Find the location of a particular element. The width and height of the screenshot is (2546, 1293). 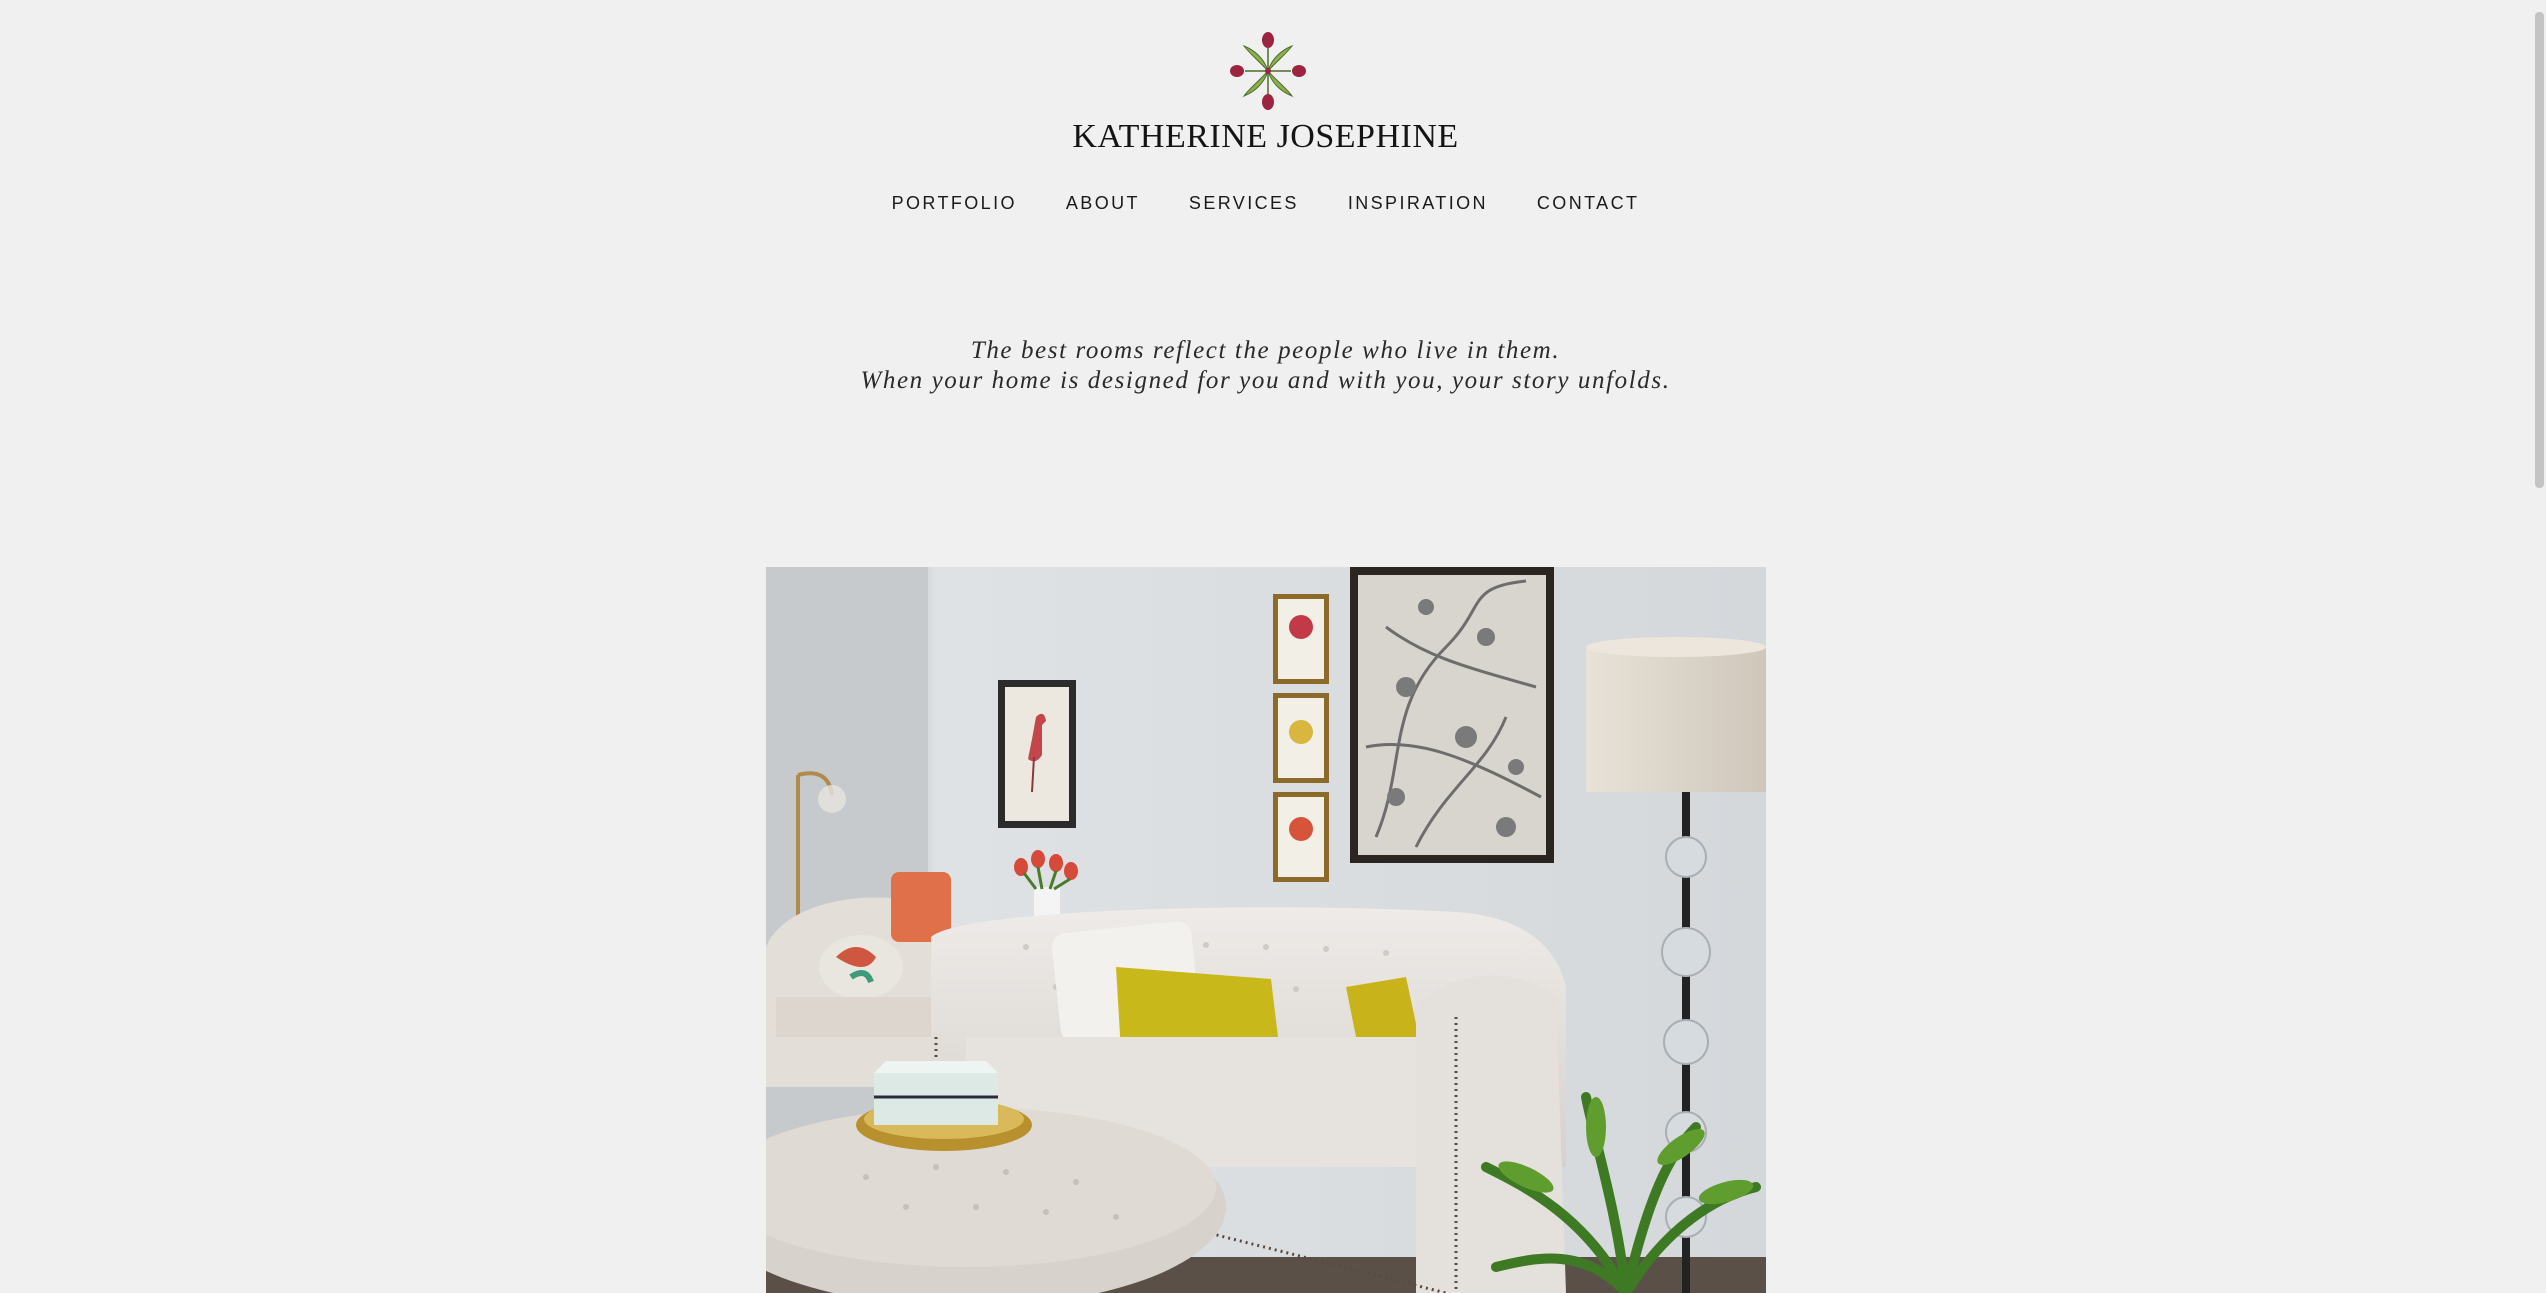

nav-item-portfolio: PORTFOLIO is located at coordinates (954, 203).